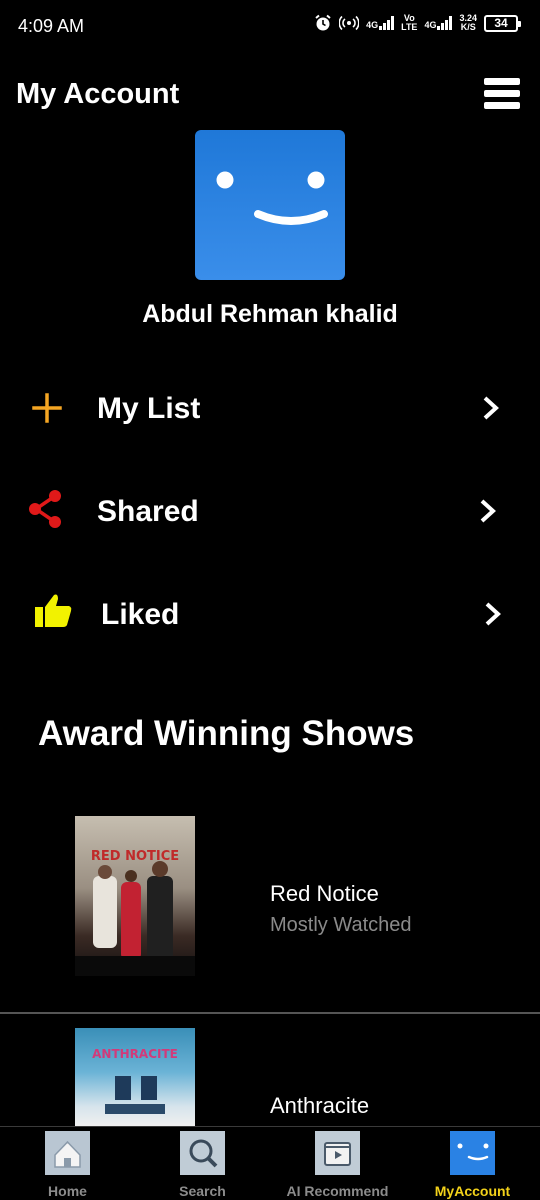 Image resolution: width=540 pixels, height=1200 pixels. What do you see at coordinates (270, 613) in the screenshot?
I see `menu-item-liked: Liked` at bounding box center [270, 613].